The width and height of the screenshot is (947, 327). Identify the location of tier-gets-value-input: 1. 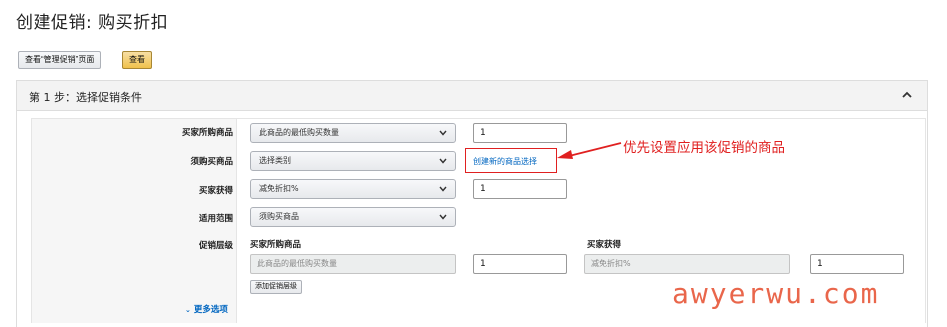
(857, 264).